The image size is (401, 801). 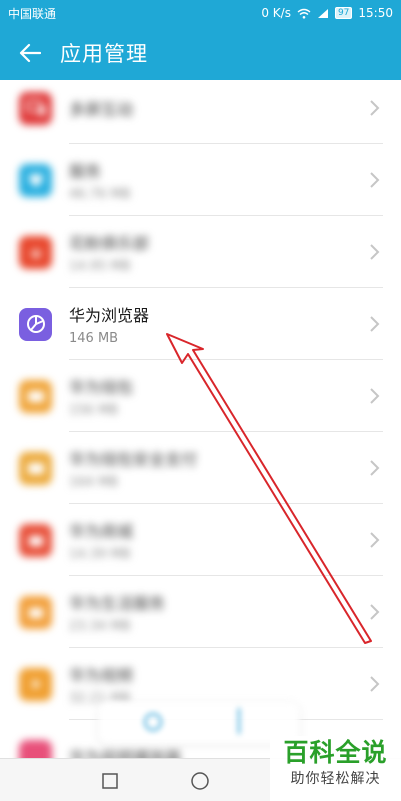 What do you see at coordinates (94, 410) in the screenshot?
I see `app-size: 156 MB` at bounding box center [94, 410].